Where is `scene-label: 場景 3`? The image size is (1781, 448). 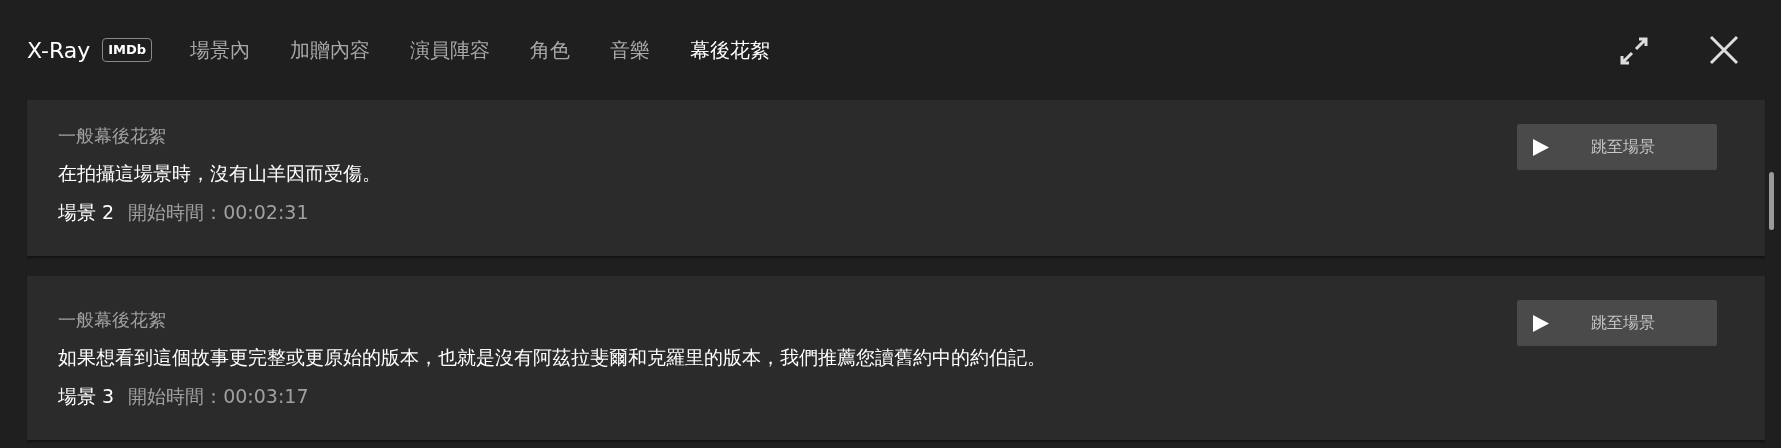 scene-label: 場景 3 is located at coordinates (86, 396).